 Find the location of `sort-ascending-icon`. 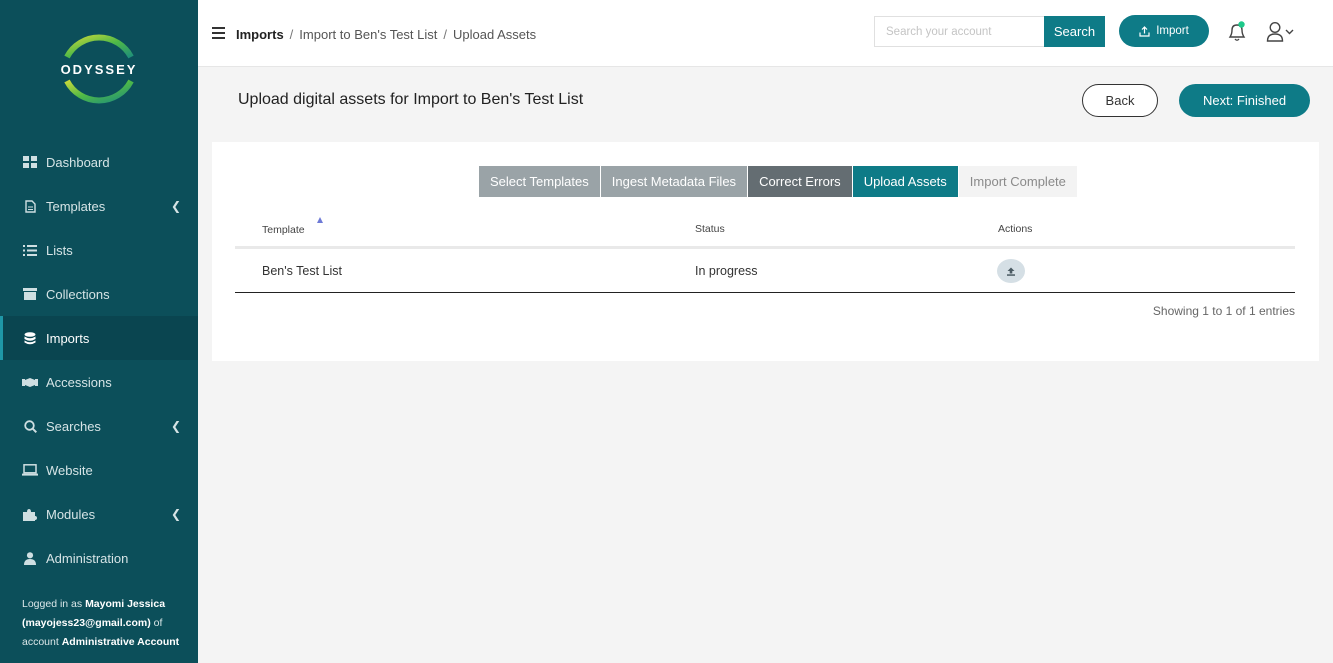

sort-ascending-icon is located at coordinates (320, 220).